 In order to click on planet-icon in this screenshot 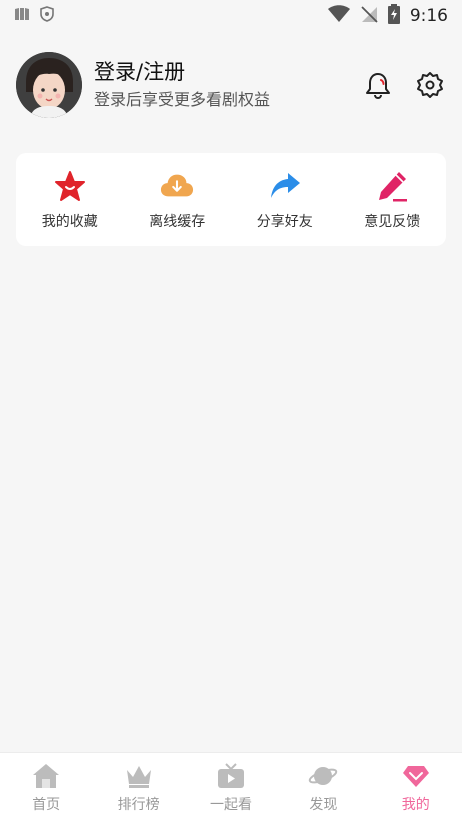, I will do `click(323, 776)`.